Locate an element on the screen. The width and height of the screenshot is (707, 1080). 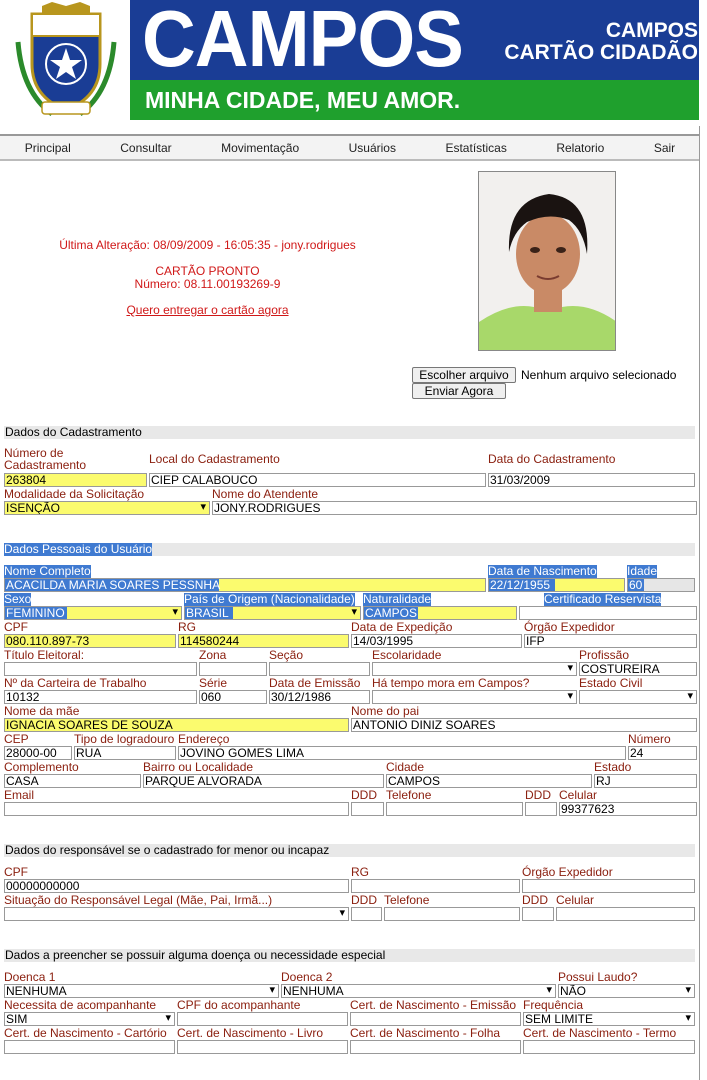
label-secao: Seção is located at coordinates (286, 655).